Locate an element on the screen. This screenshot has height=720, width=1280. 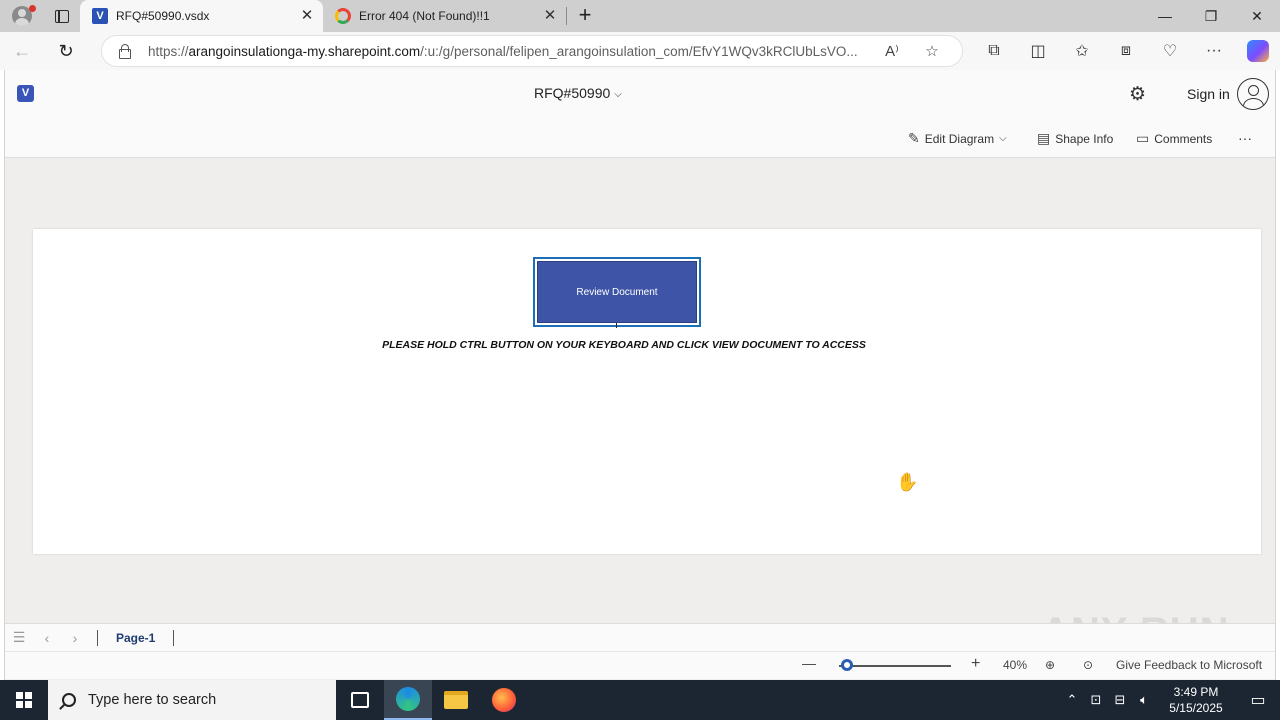
feedback-link: Give Feedback to Microsoft is located at coordinates (1189, 665).